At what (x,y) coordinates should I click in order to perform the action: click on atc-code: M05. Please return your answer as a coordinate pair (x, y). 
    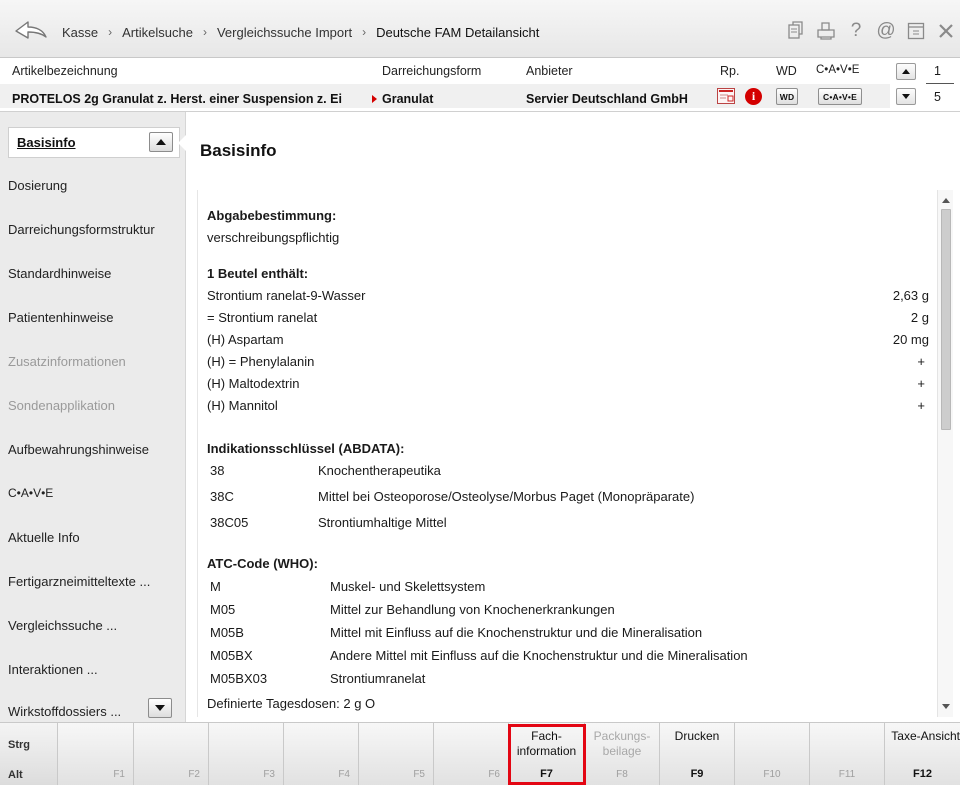
    Looking at the image, I should click on (223, 609).